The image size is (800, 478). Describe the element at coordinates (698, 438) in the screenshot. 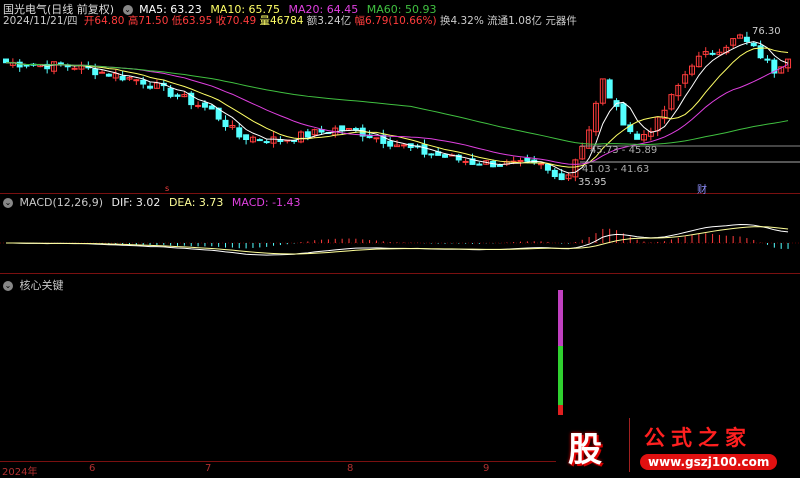

I see `logo-name: 公式之家` at that location.